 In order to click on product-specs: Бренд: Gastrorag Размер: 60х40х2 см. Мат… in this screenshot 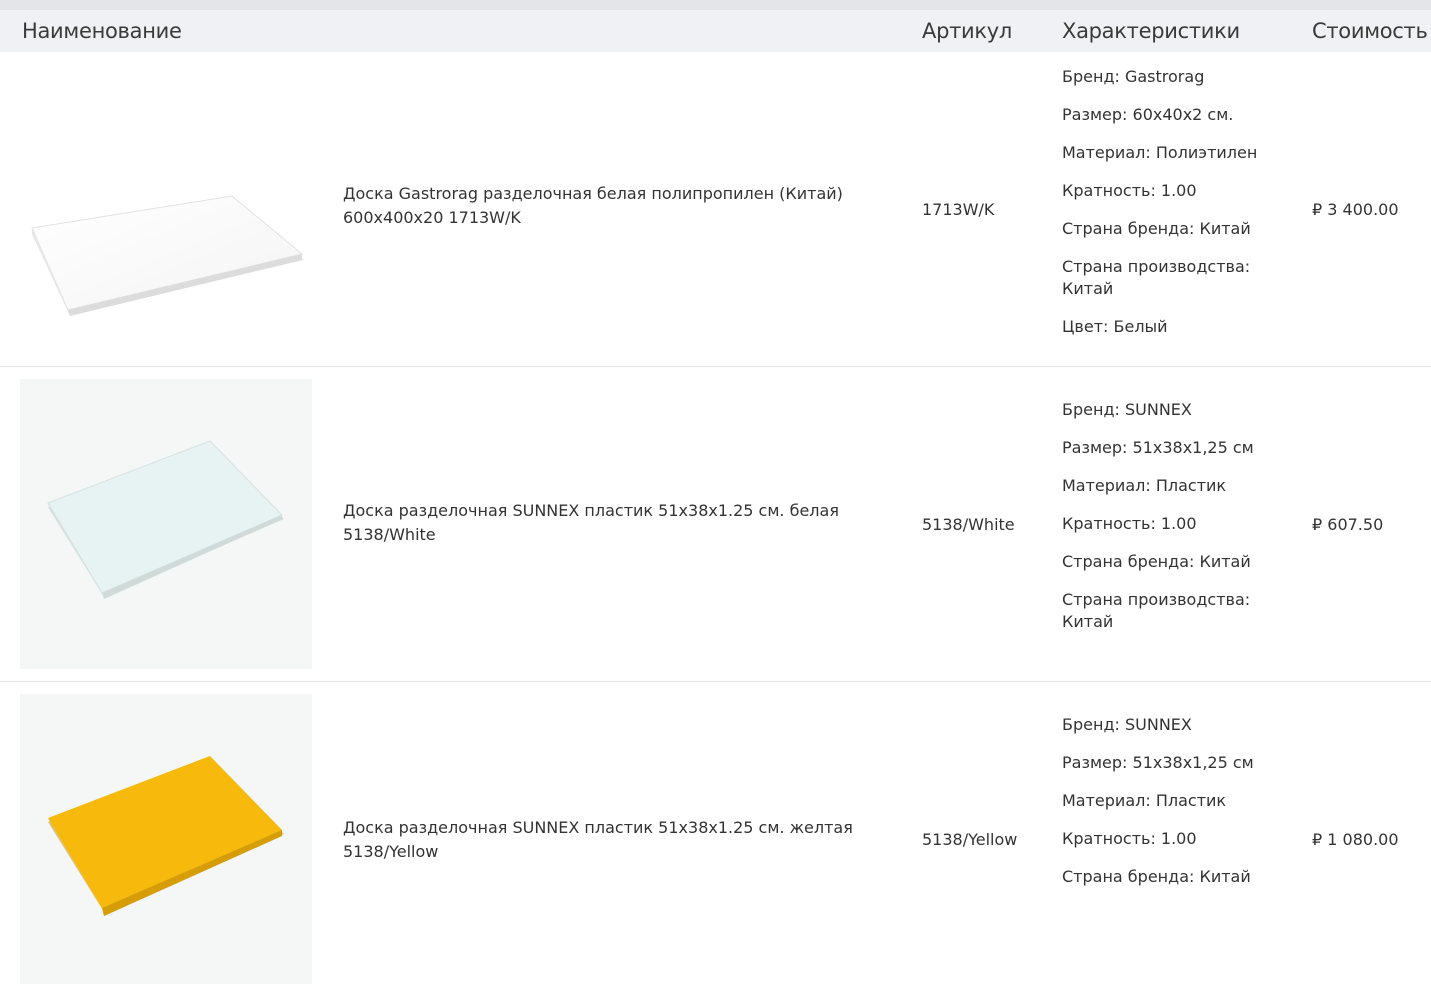, I will do `click(1169, 210)`.